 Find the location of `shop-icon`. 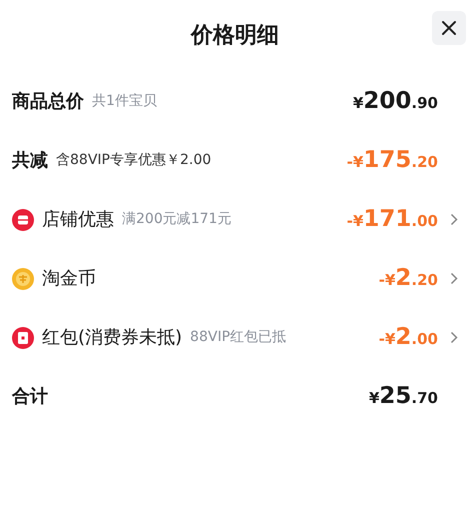

shop-icon is located at coordinates (23, 219).